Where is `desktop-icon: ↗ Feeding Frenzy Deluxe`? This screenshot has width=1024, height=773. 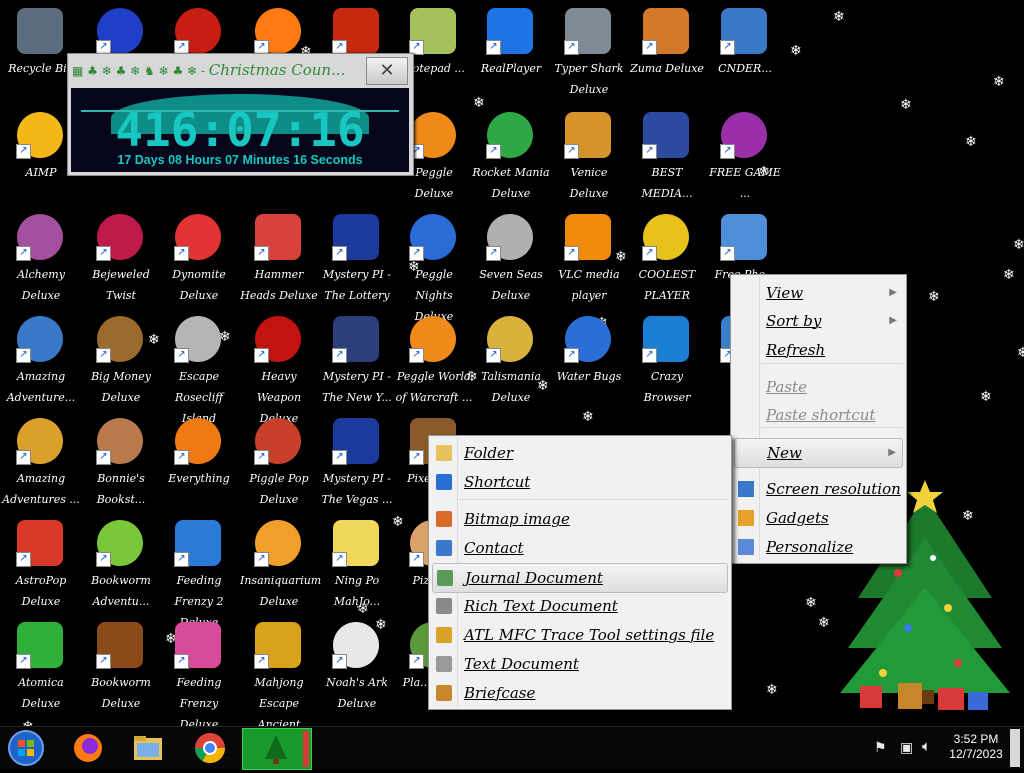 desktop-icon: ↗ Feeding Frenzy Deluxe is located at coordinates (199, 671).